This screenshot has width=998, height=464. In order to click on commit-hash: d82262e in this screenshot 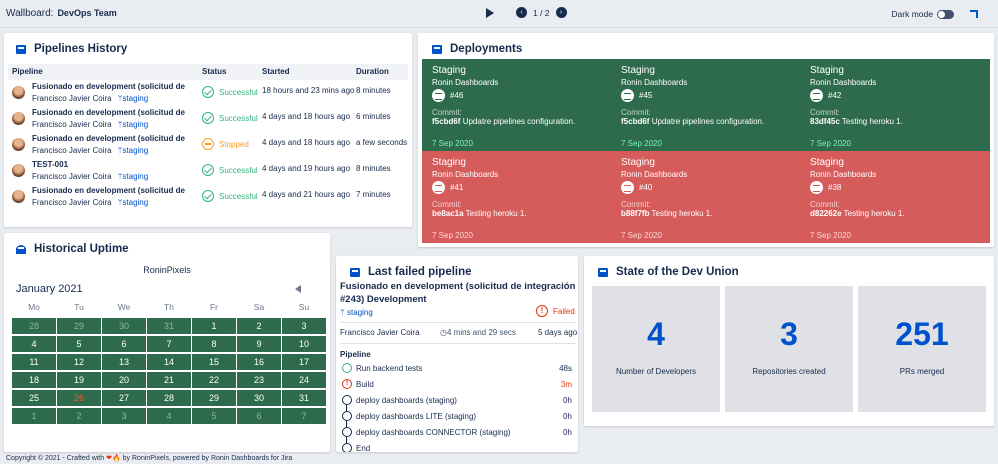, I will do `click(826, 213)`.